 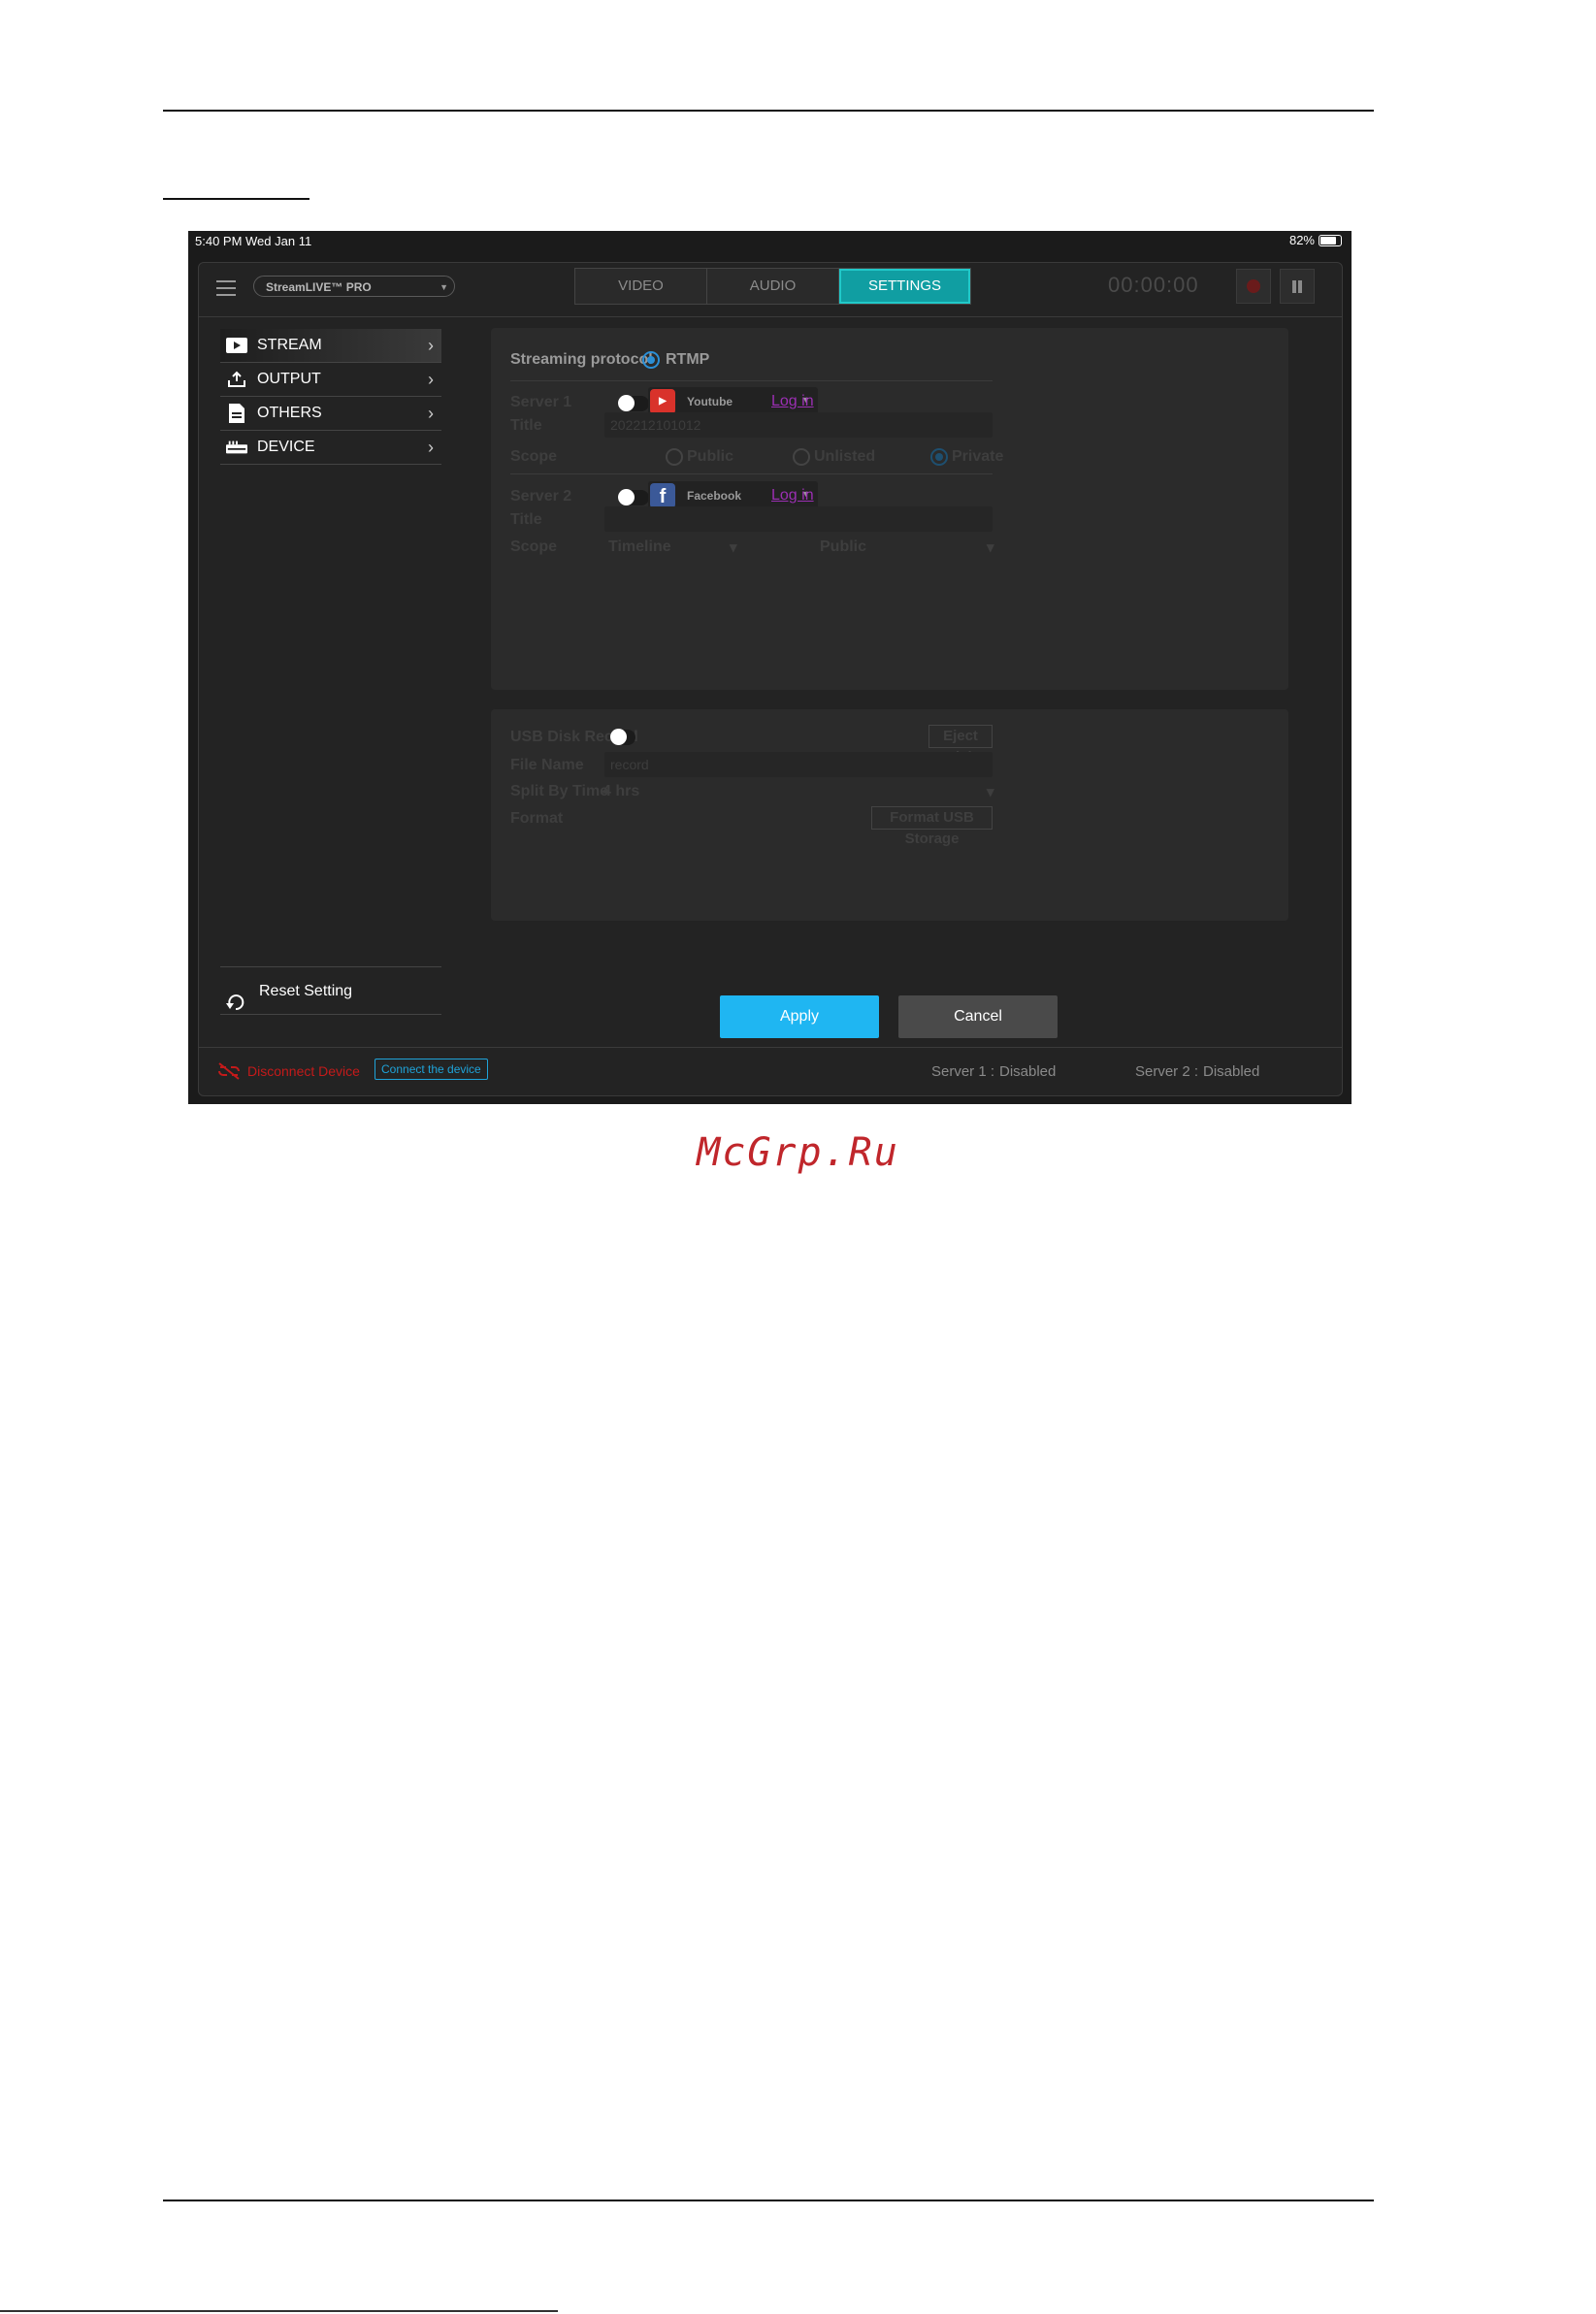 I want to click on page-top-rule, so click(x=768, y=111).